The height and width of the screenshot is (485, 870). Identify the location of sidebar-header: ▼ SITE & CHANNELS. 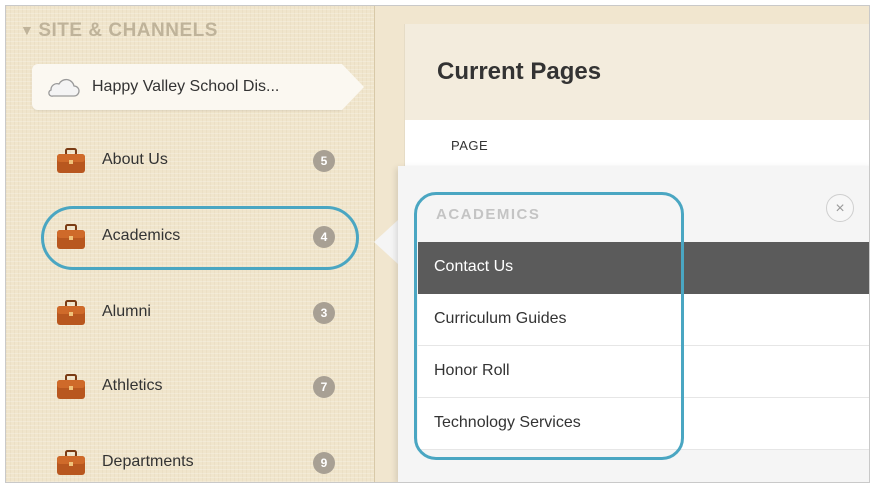
(119, 31).